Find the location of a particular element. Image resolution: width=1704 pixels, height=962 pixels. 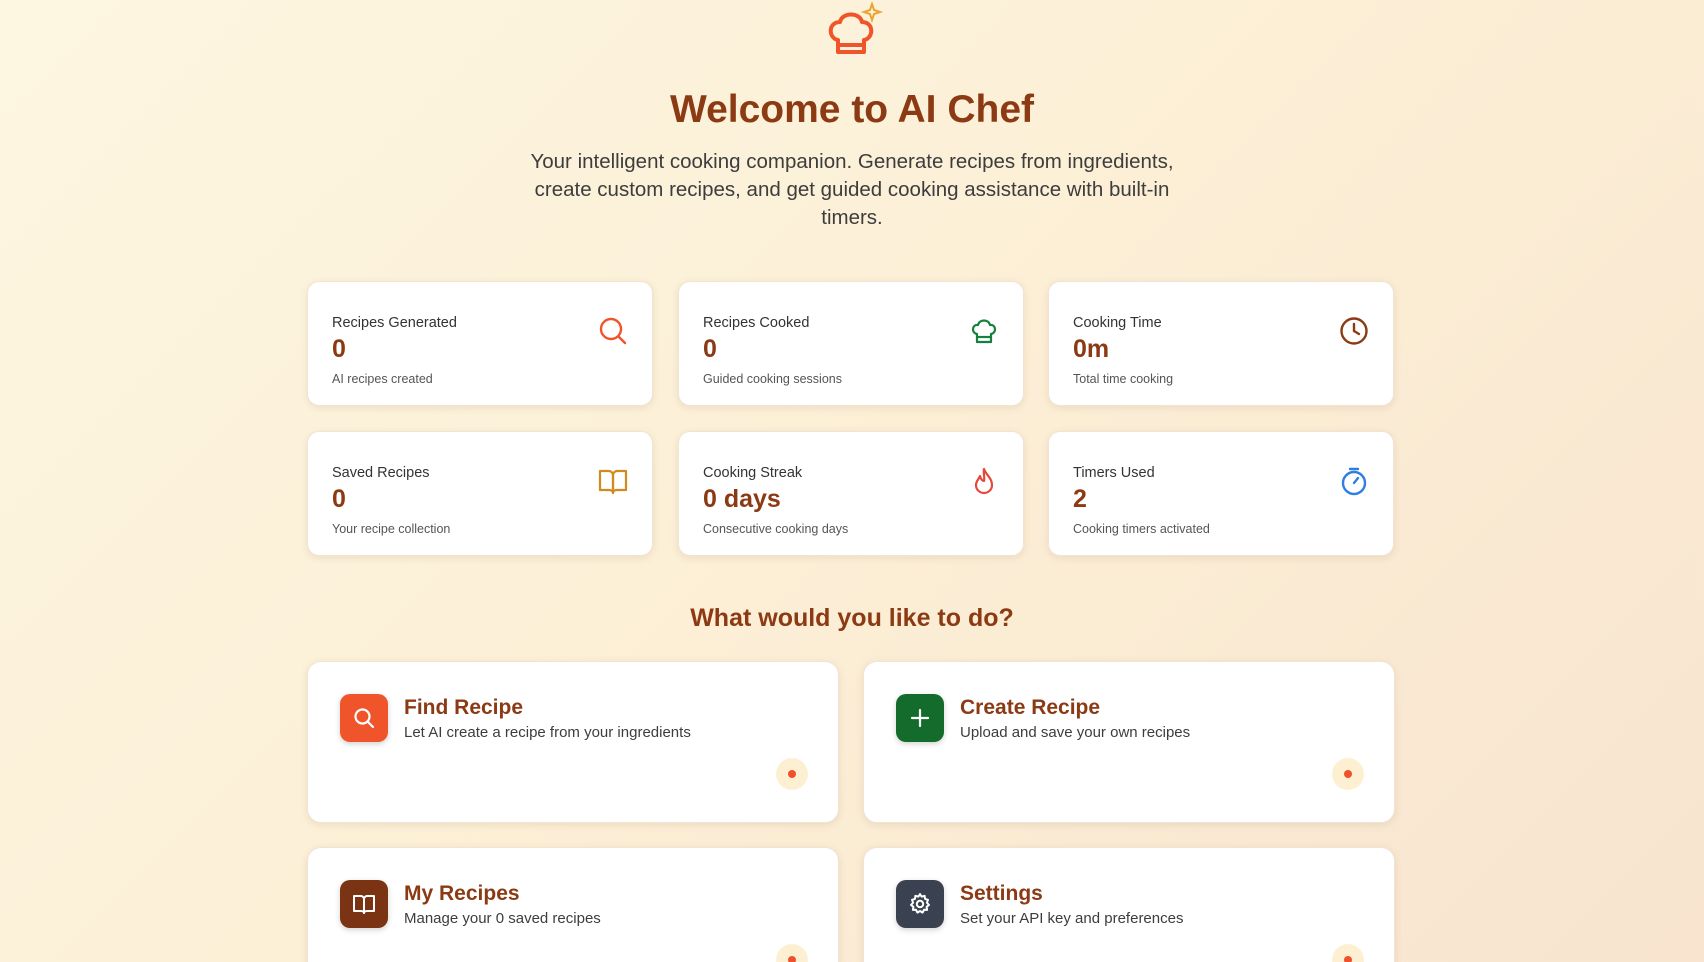

section-title: What would you like to do? is located at coordinates (852, 618).